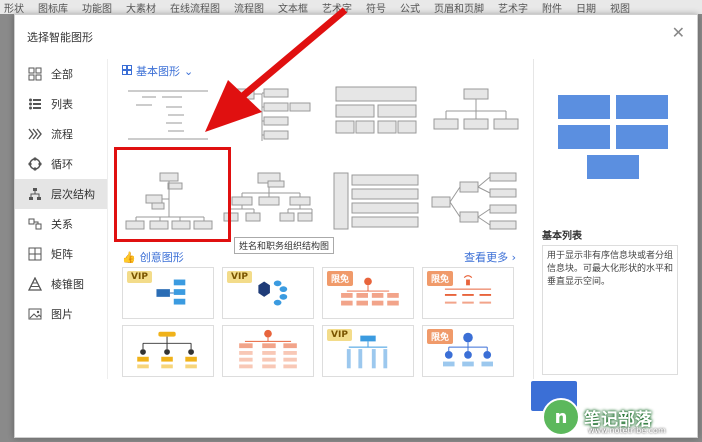 The height and width of the screenshot is (442, 702). What do you see at coordinates (268, 115) in the screenshot?
I see `template-thumb-left-tree` at bounding box center [268, 115].